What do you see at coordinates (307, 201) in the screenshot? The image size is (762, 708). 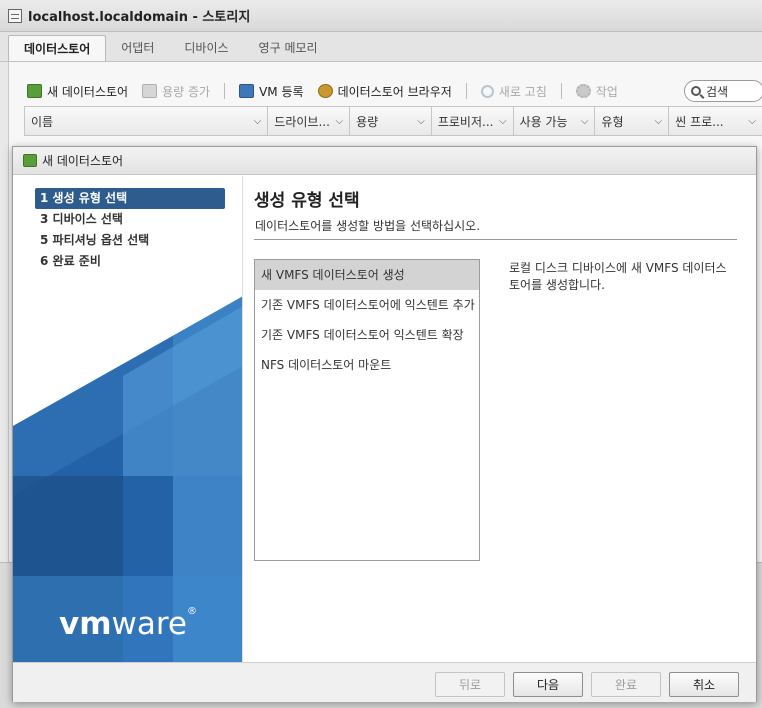 I see `page-title: 생성 유형 선택` at bounding box center [307, 201].